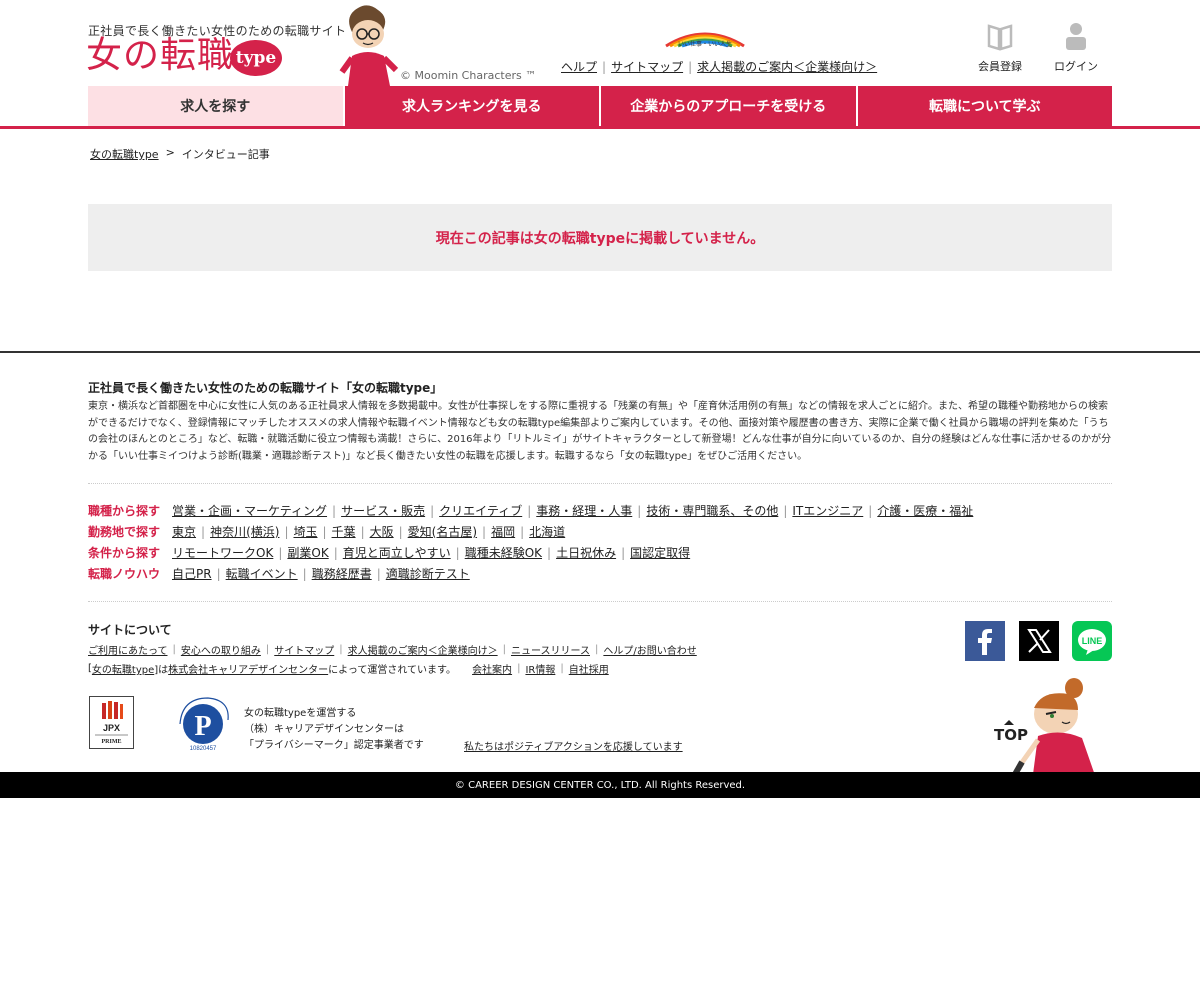 The width and height of the screenshot is (1200, 1000). What do you see at coordinates (202, 726) in the screenshot?
I see `svg-text: P` at bounding box center [202, 726].